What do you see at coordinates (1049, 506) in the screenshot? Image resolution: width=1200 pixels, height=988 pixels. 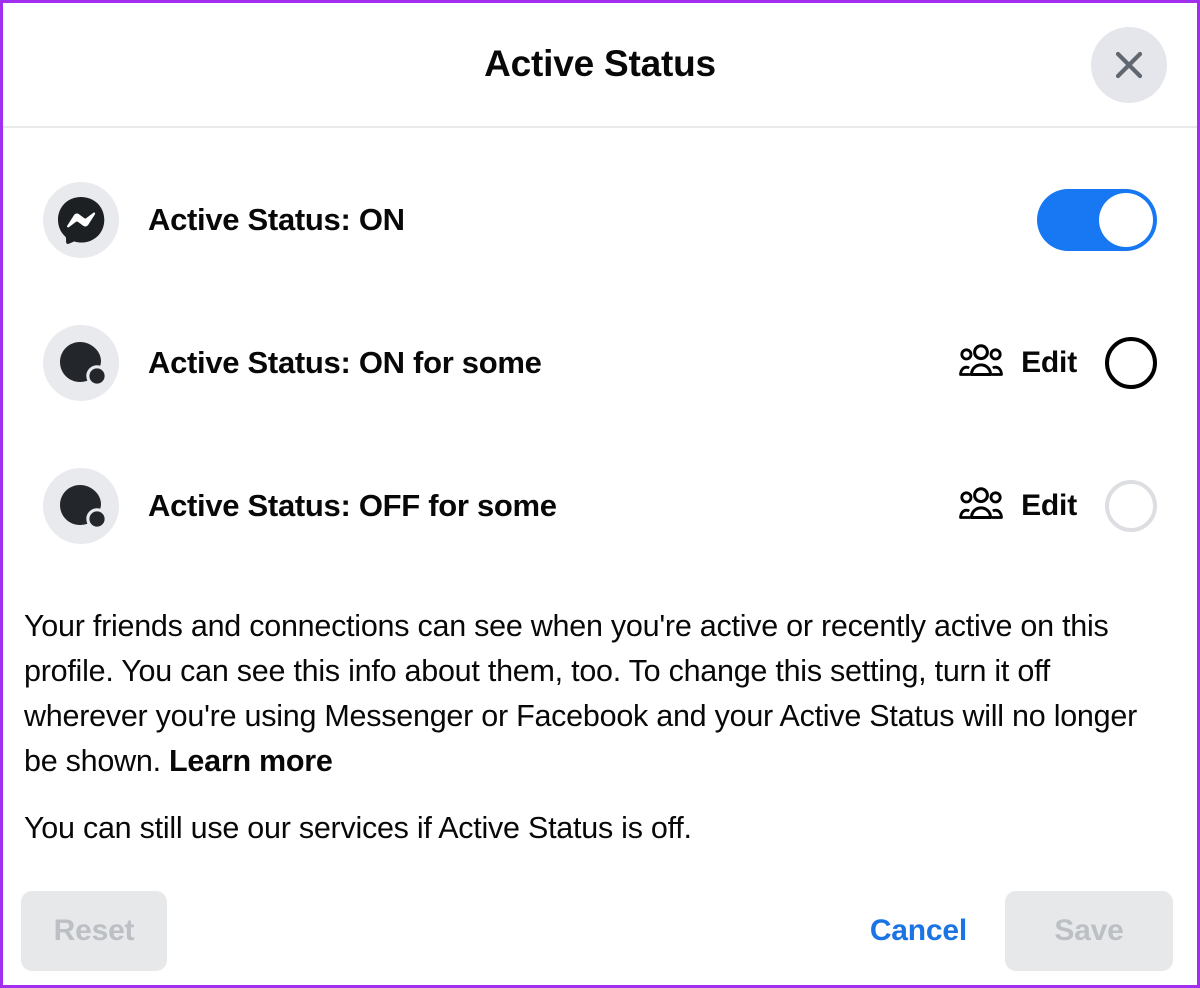 I see `edit-button-off-for-some: Edit` at bounding box center [1049, 506].